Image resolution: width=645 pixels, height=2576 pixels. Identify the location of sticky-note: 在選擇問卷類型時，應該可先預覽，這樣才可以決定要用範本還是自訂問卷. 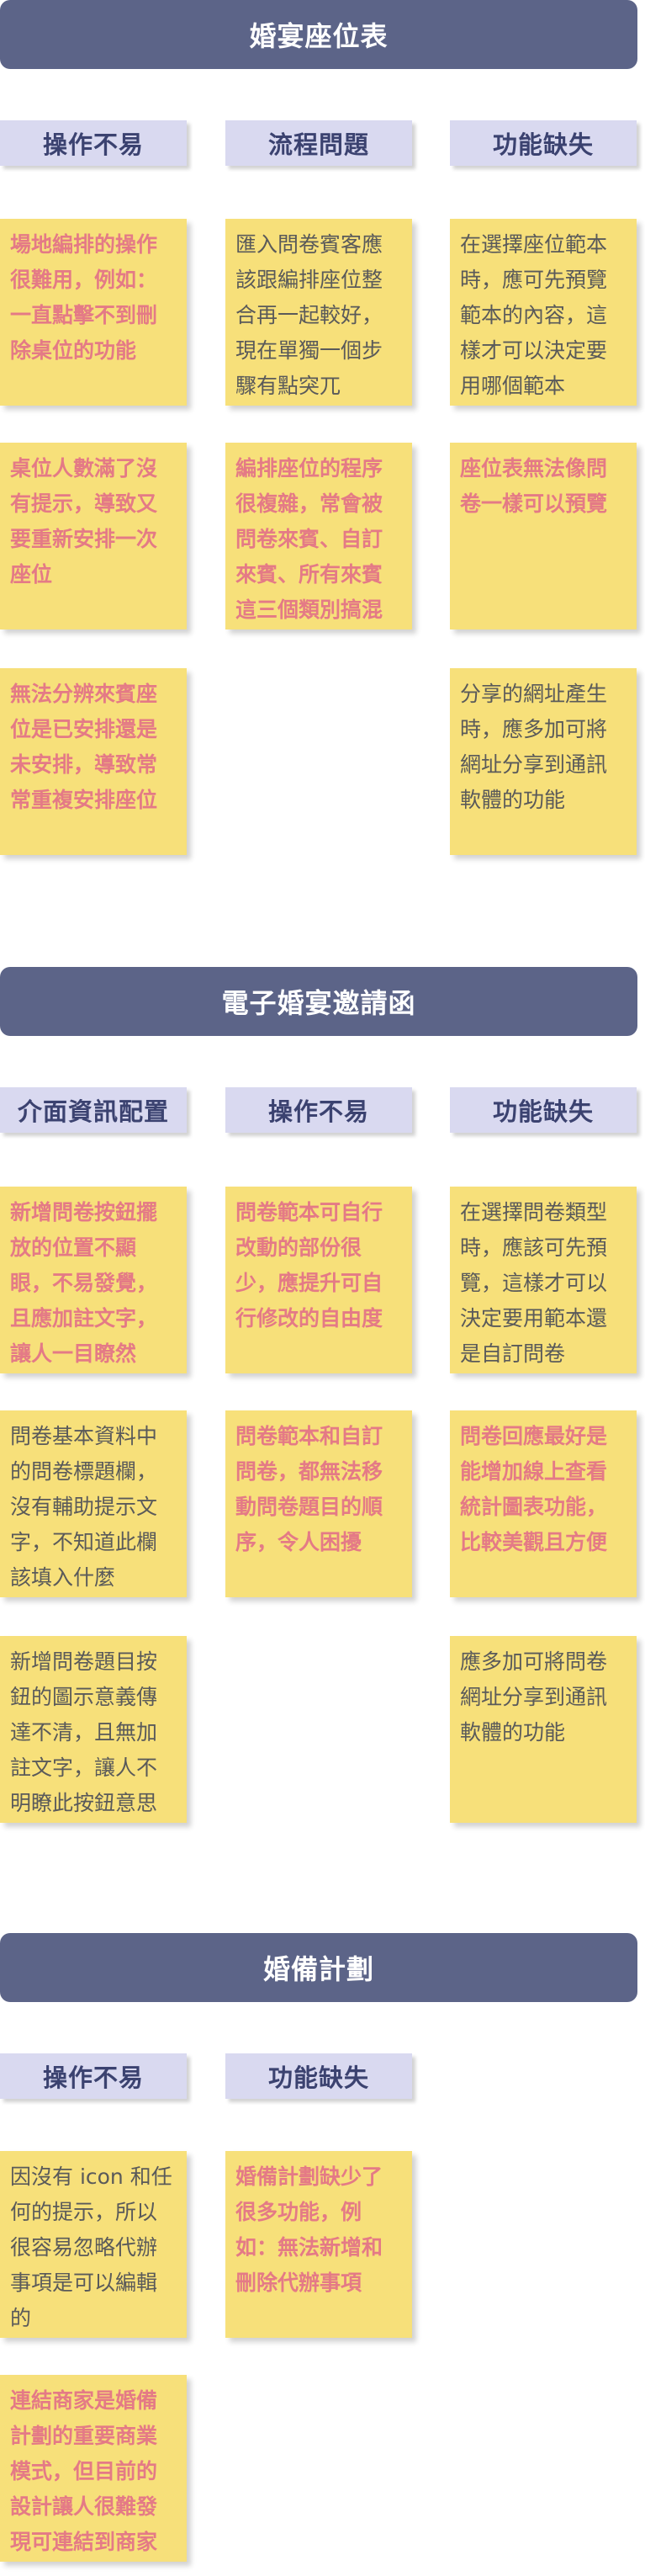
(543, 1280).